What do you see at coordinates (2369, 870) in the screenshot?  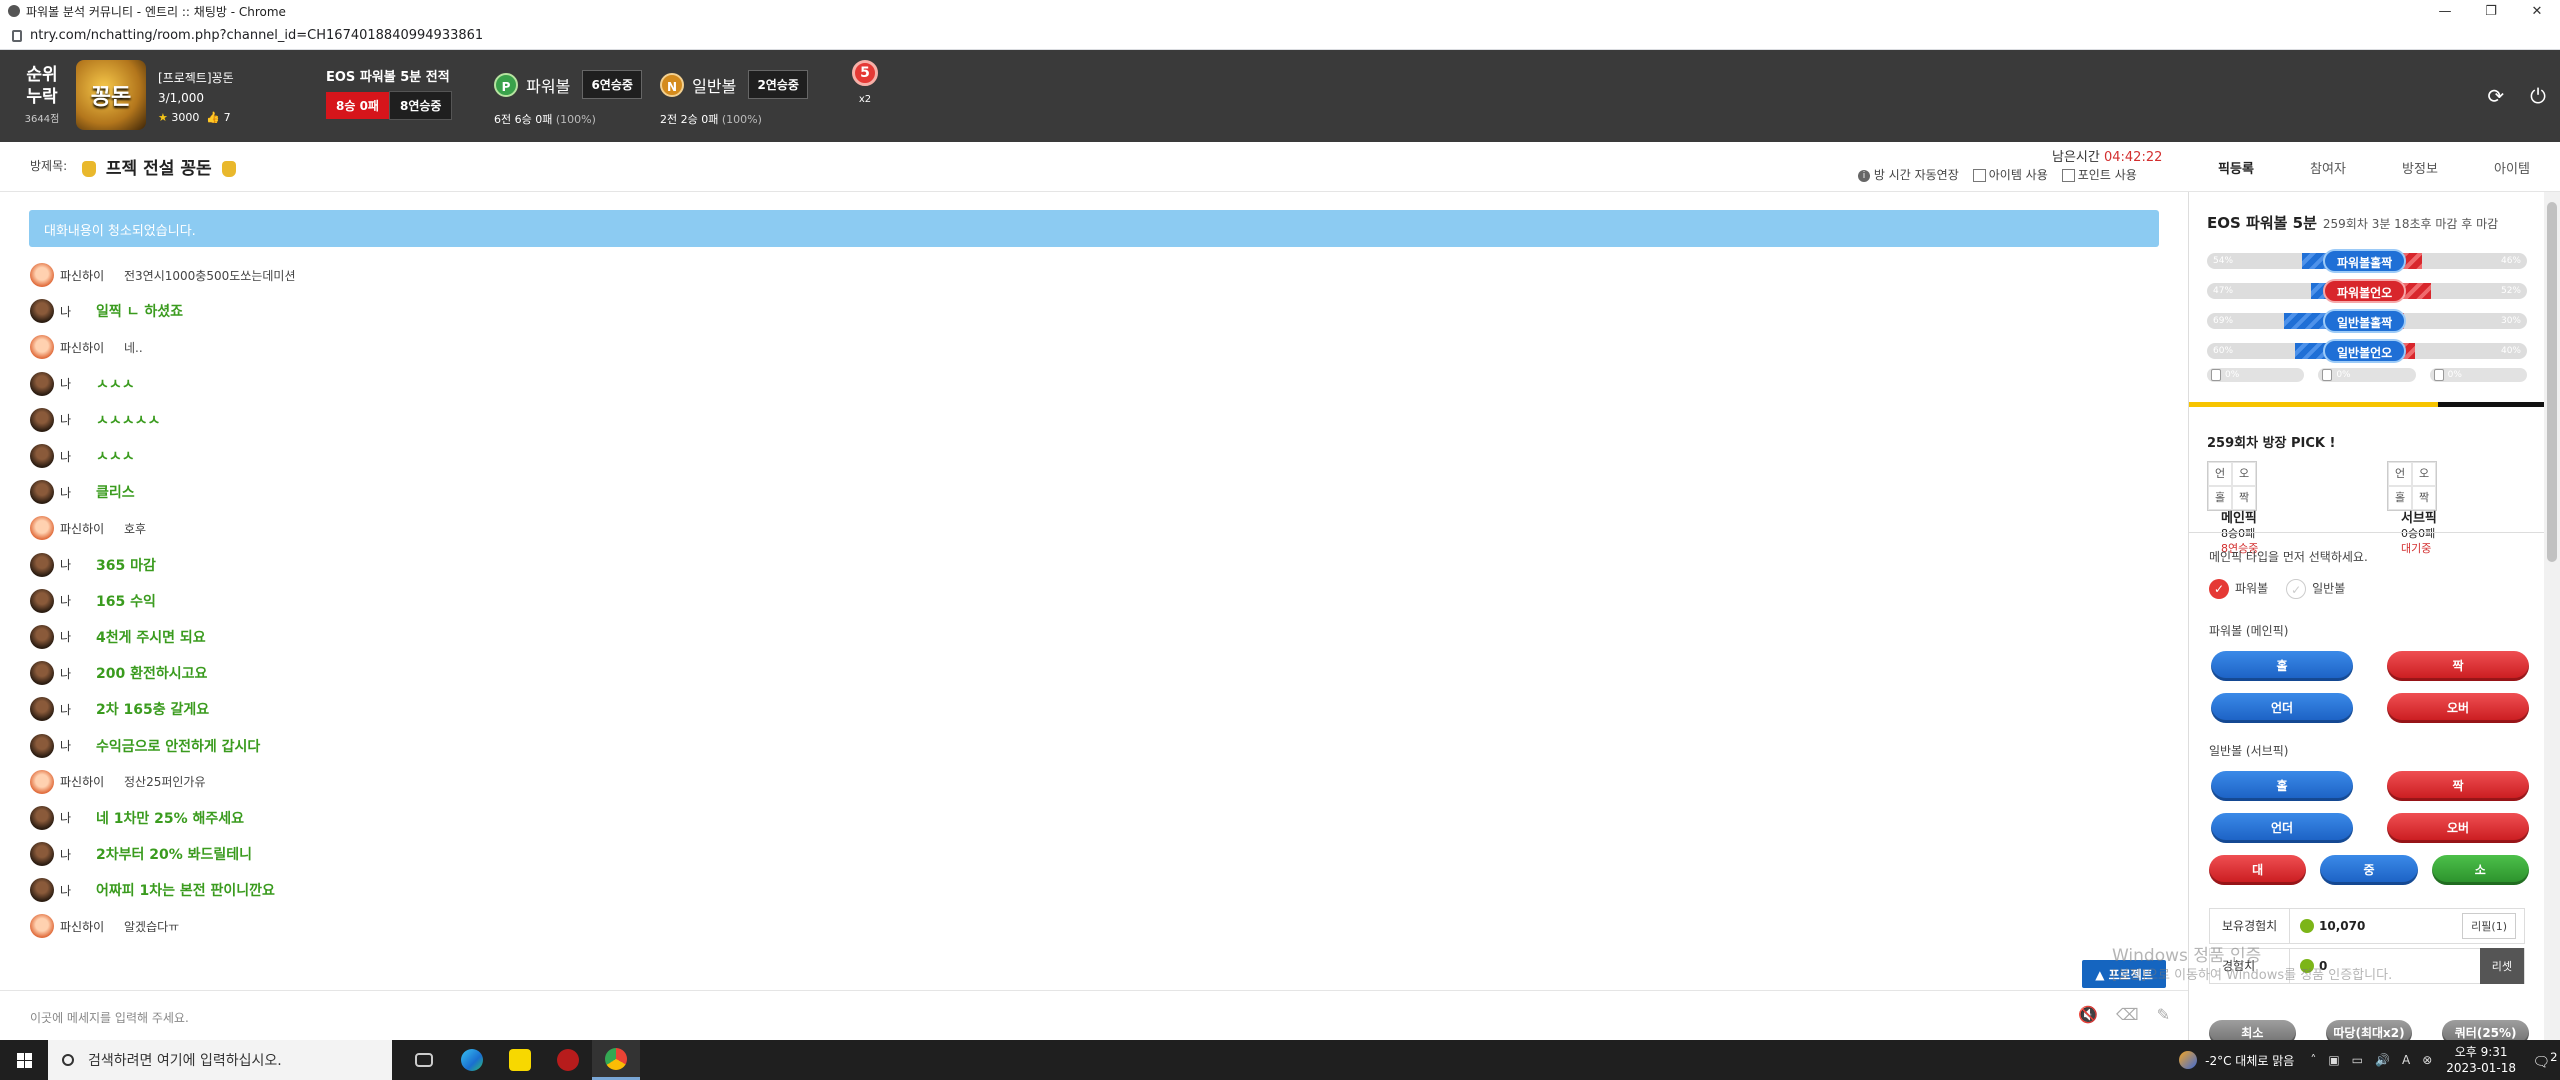 I see `size-medium-button: 중` at bounding box center [2369, 870].